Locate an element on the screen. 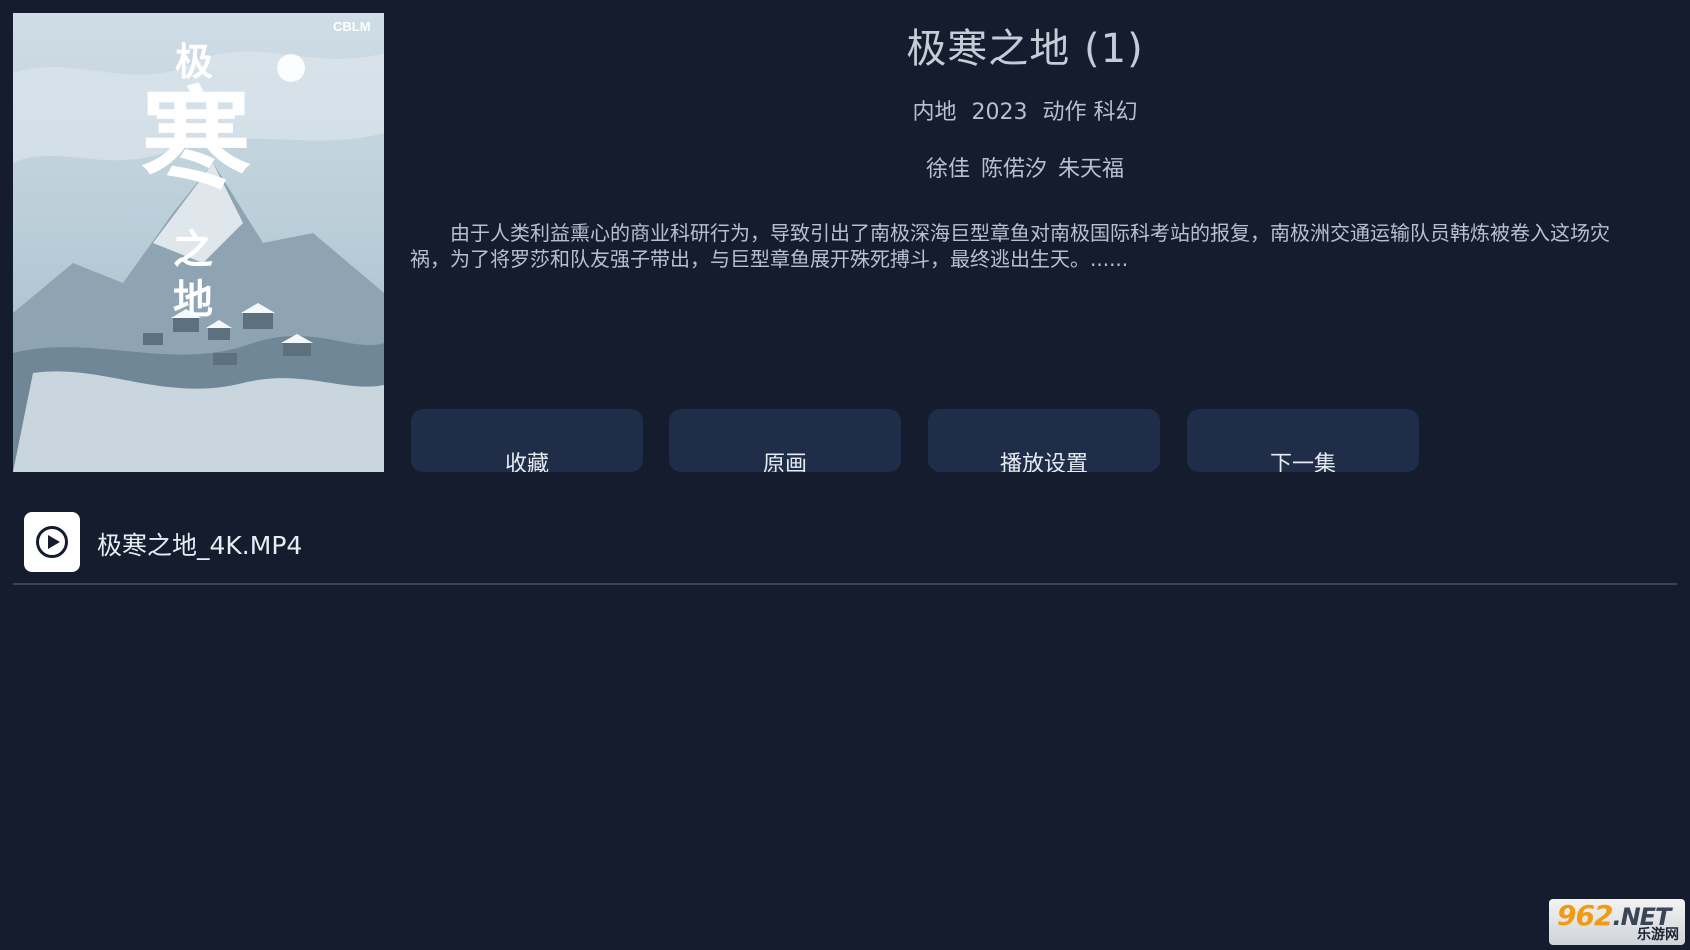 This screenshot has width=1690, height=950. favorite-button-label: 收藏 is located at coordinates (526, 462).